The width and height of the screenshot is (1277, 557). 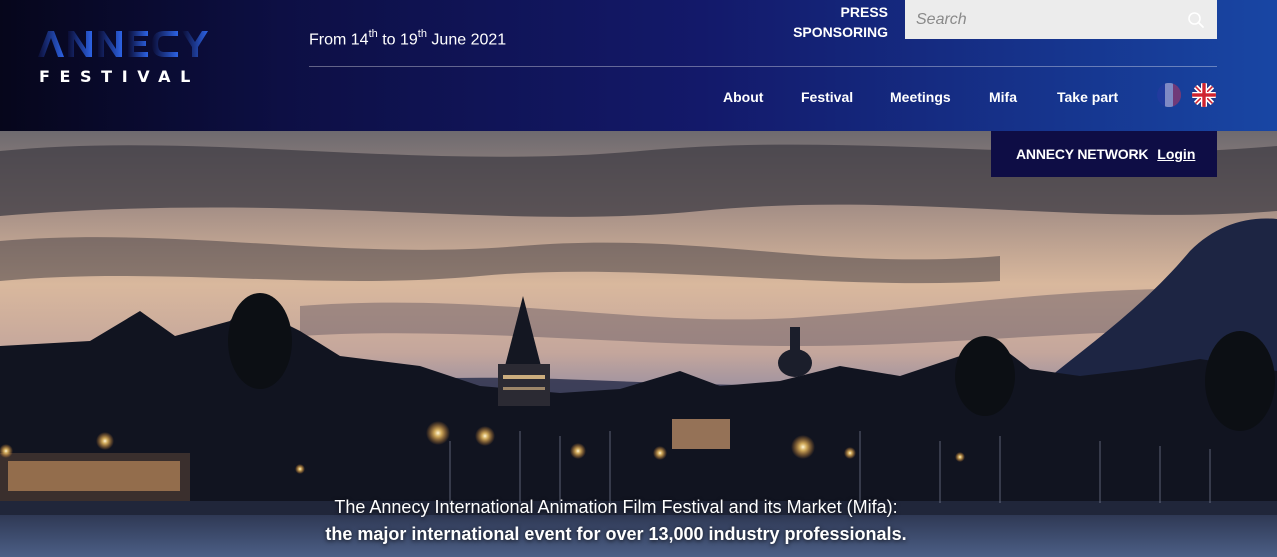 What do you see at coordinates (1176, 154) in the screenshot?
I see `login-link: Login` at bounding box center [1176, 154].